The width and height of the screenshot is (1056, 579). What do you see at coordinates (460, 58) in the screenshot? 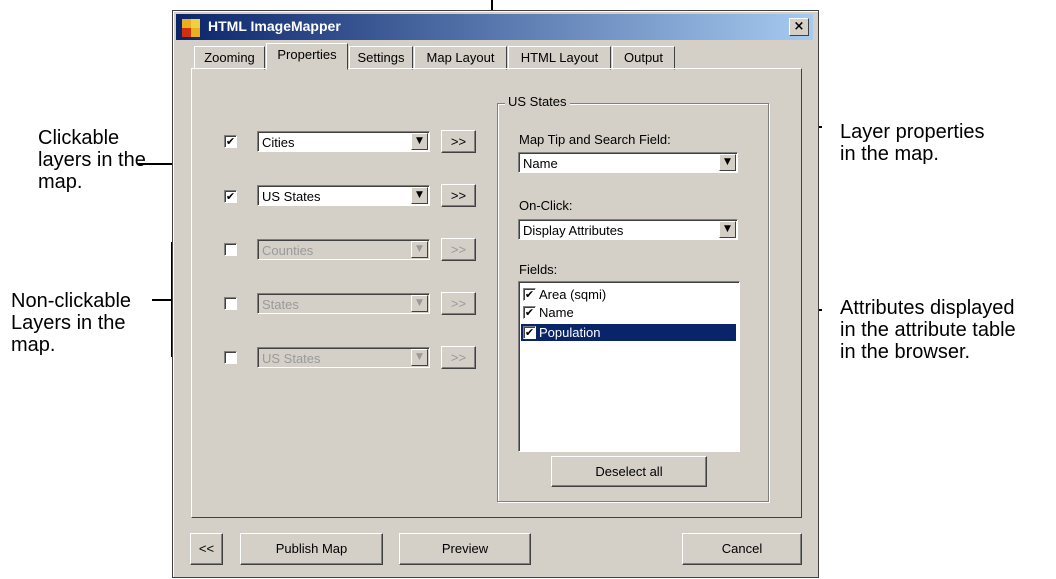
I see `tab-map-layout: Map Layout` at bounding box center [460, 58].